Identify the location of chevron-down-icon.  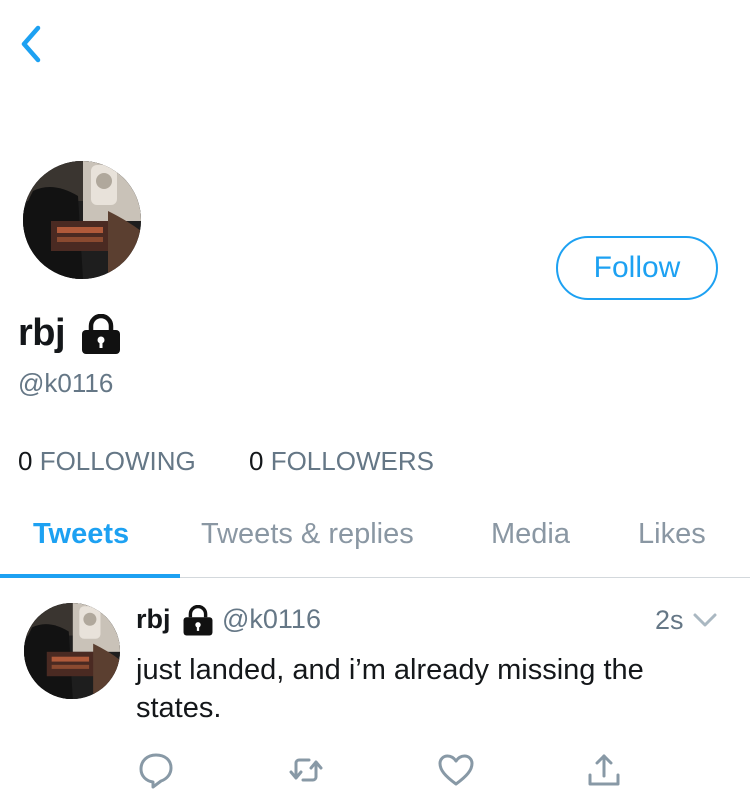
(705, 620).